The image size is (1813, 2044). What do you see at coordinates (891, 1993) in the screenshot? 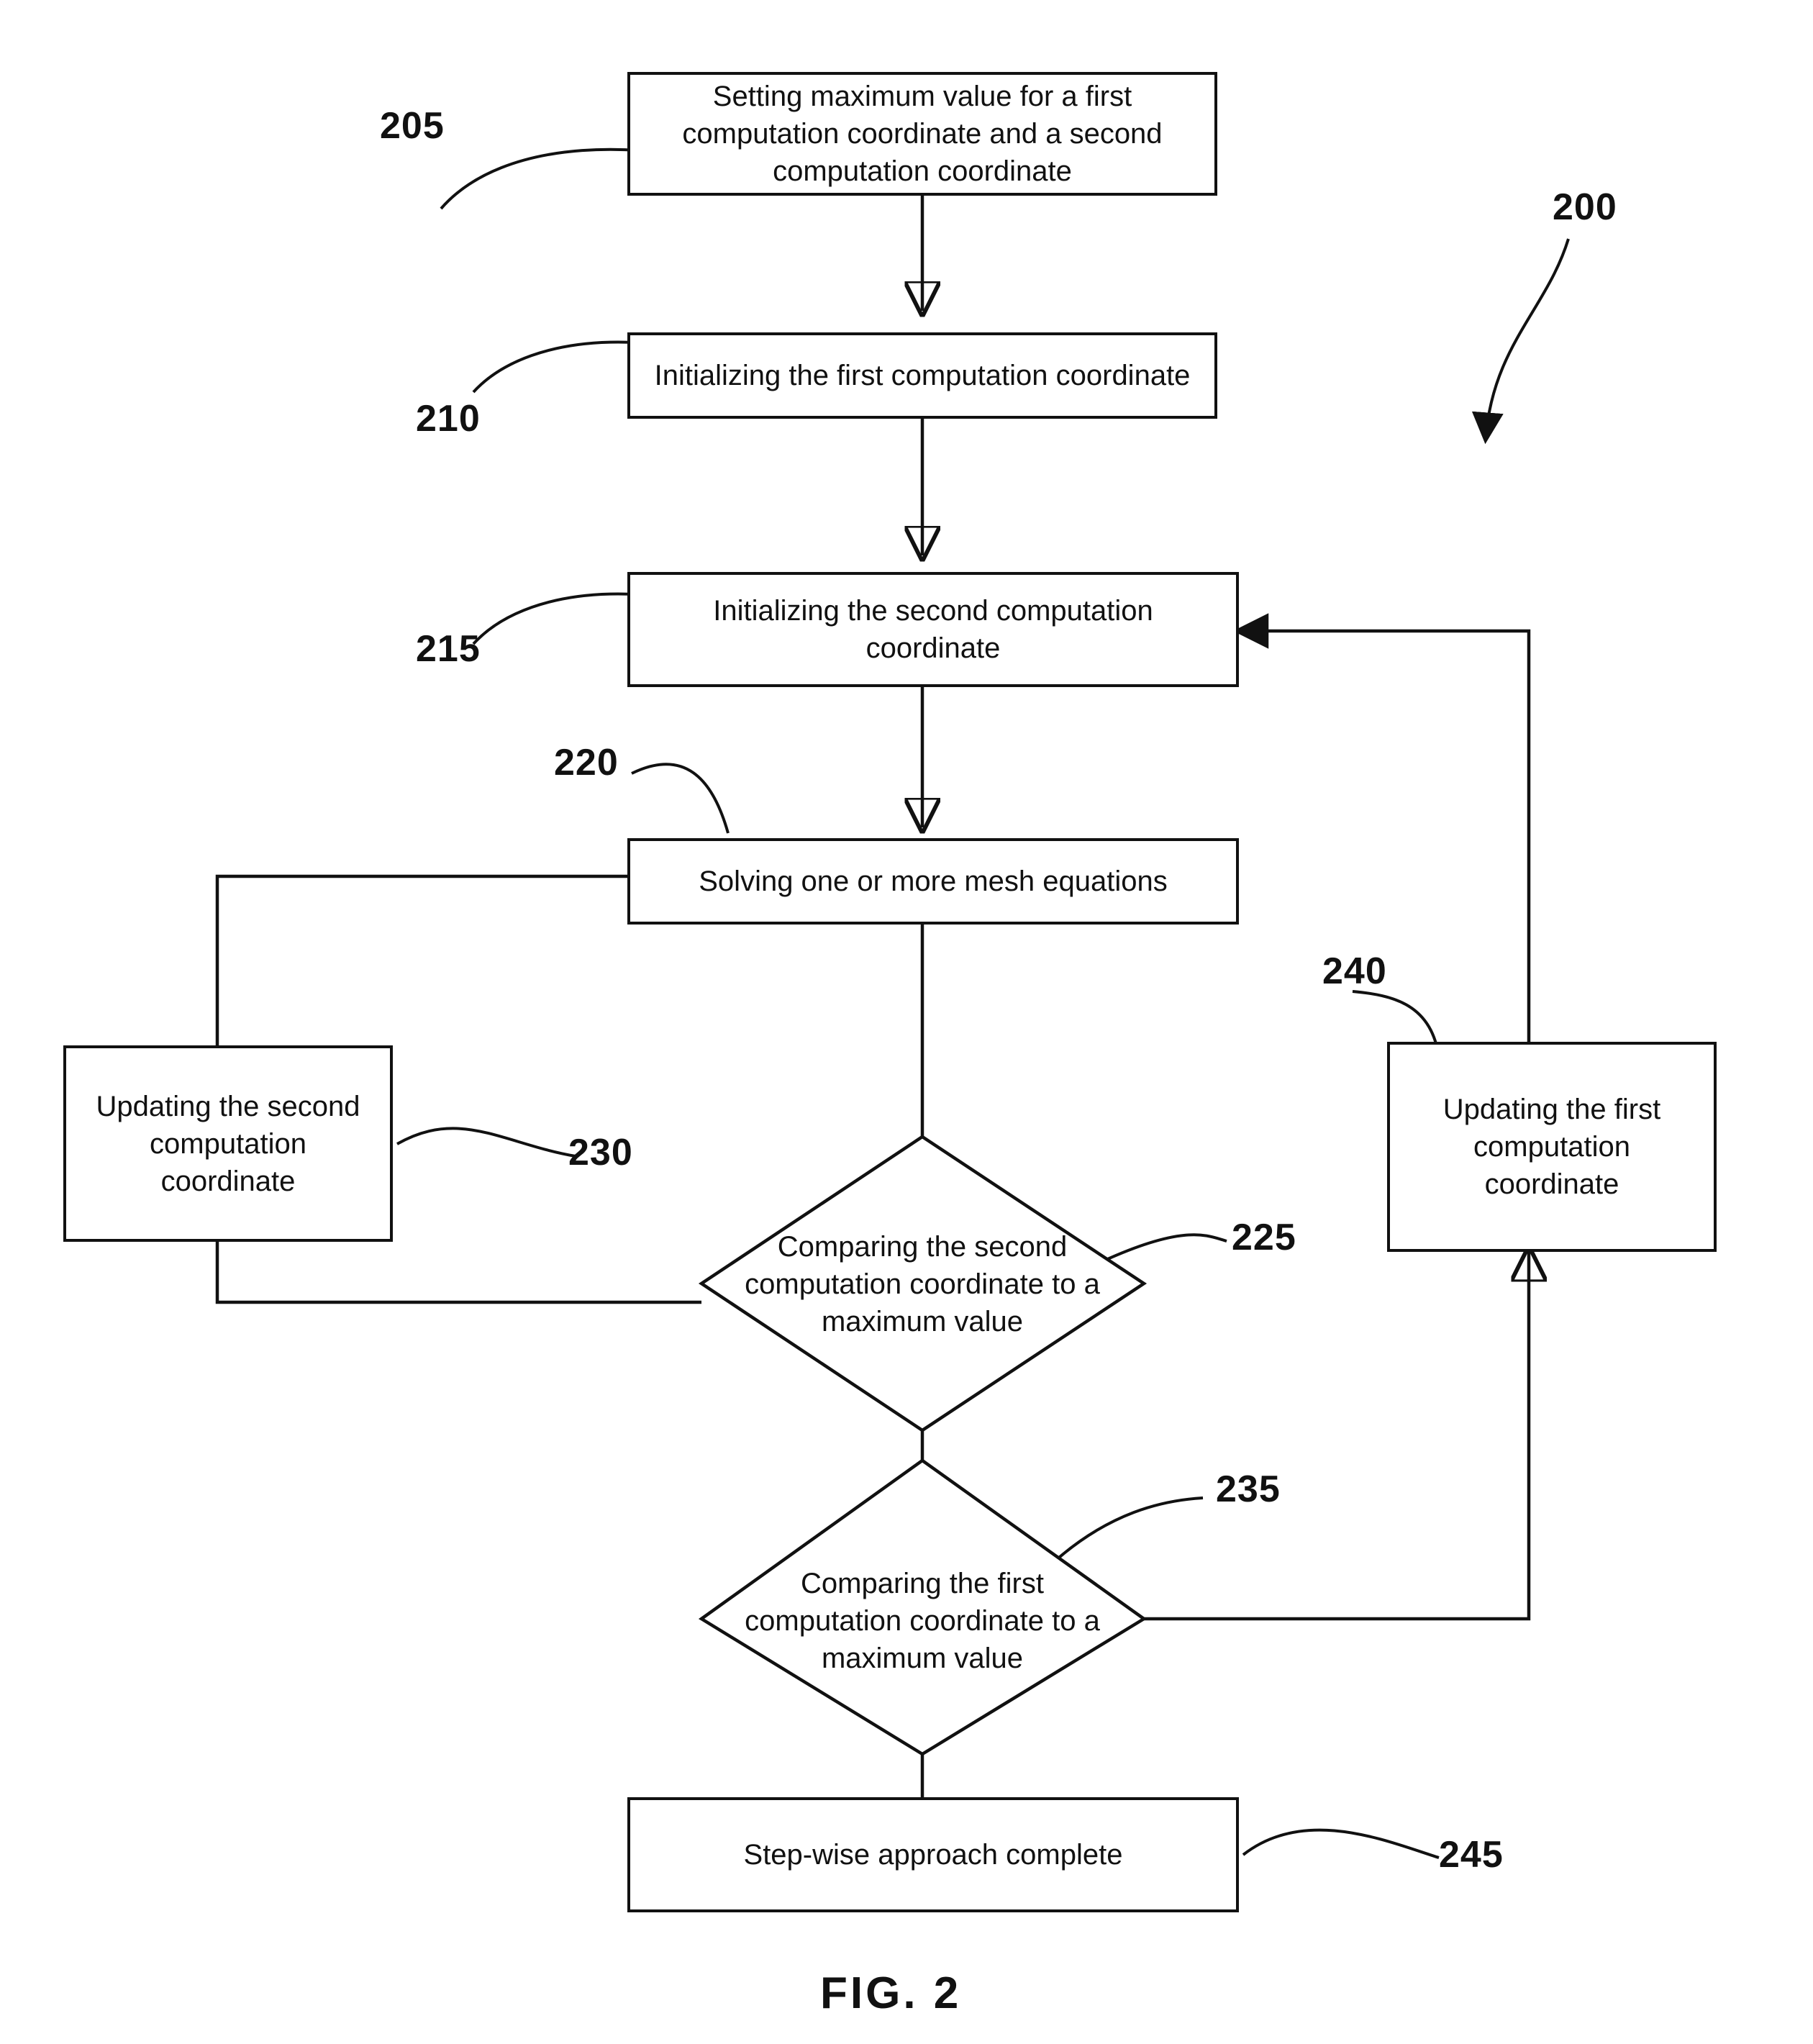
I see `figure-caption: FIG. 2` at bounding box center [891, 1993].